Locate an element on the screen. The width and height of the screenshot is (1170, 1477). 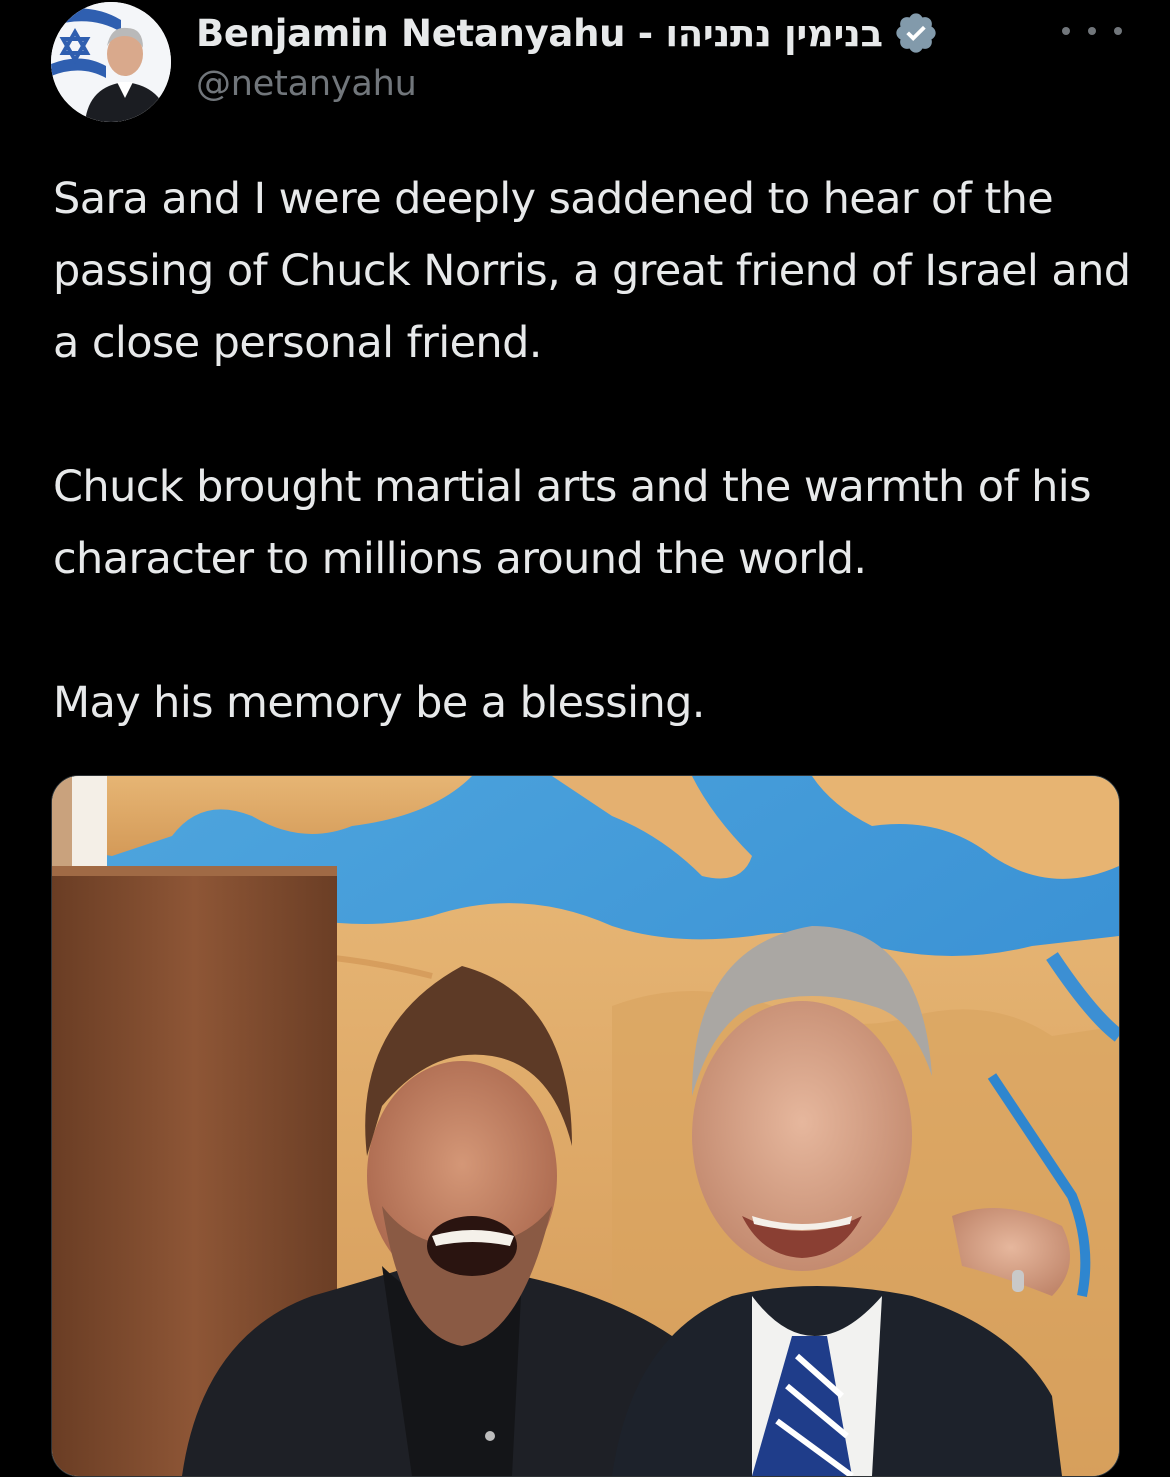
more-options-icon is located at coordinates (1092, 31).